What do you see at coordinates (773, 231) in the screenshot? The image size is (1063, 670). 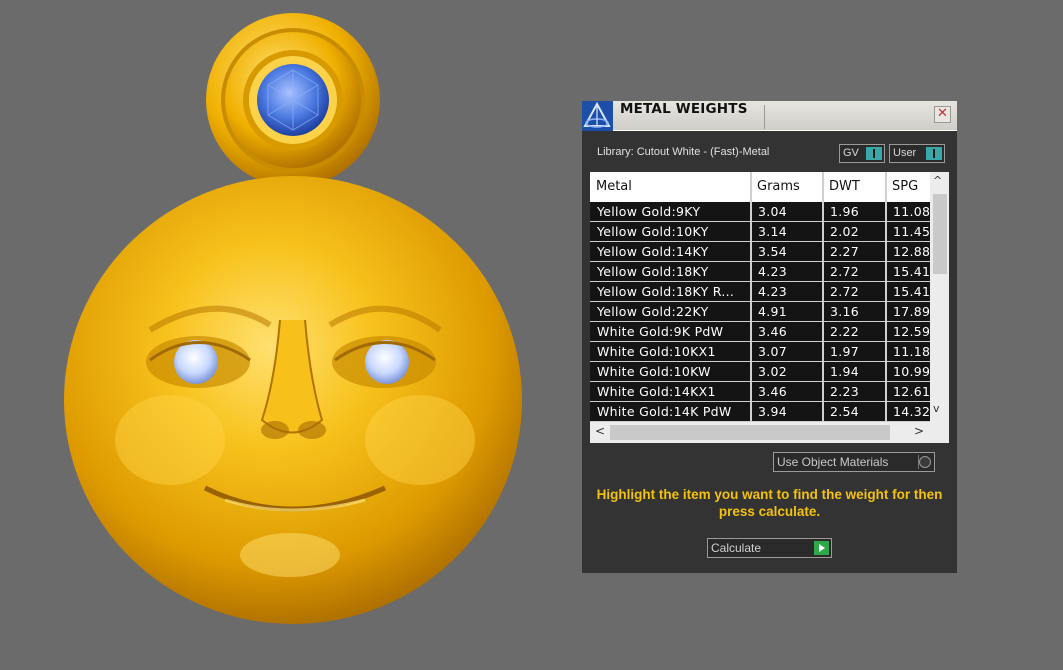 I see `cell-grams: 3.14` at bounding box center [773, 231].